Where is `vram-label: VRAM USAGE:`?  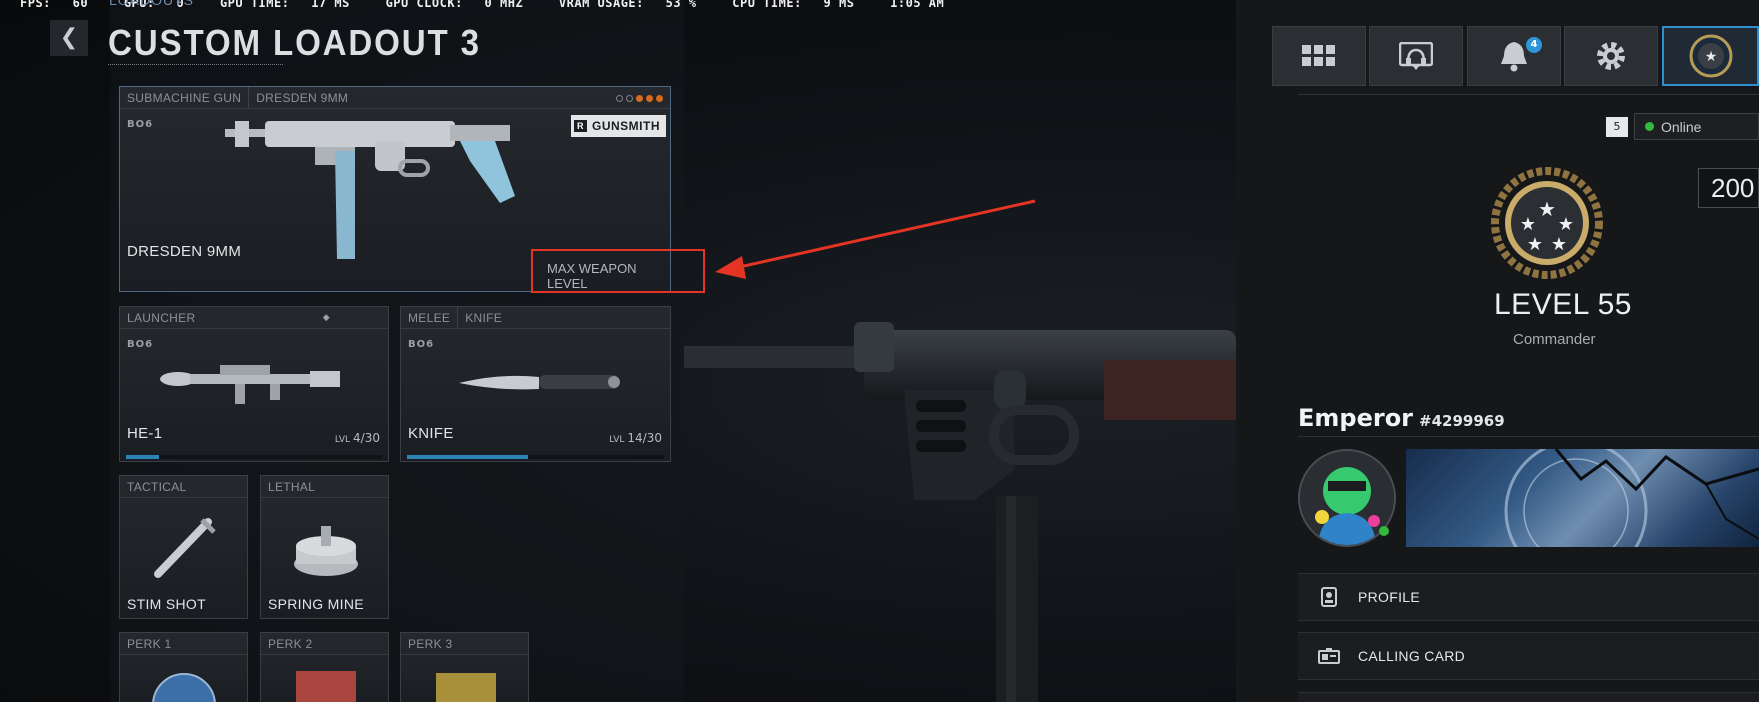
vram-label: VRAM USAGE: is located at coordinates (601, 5).